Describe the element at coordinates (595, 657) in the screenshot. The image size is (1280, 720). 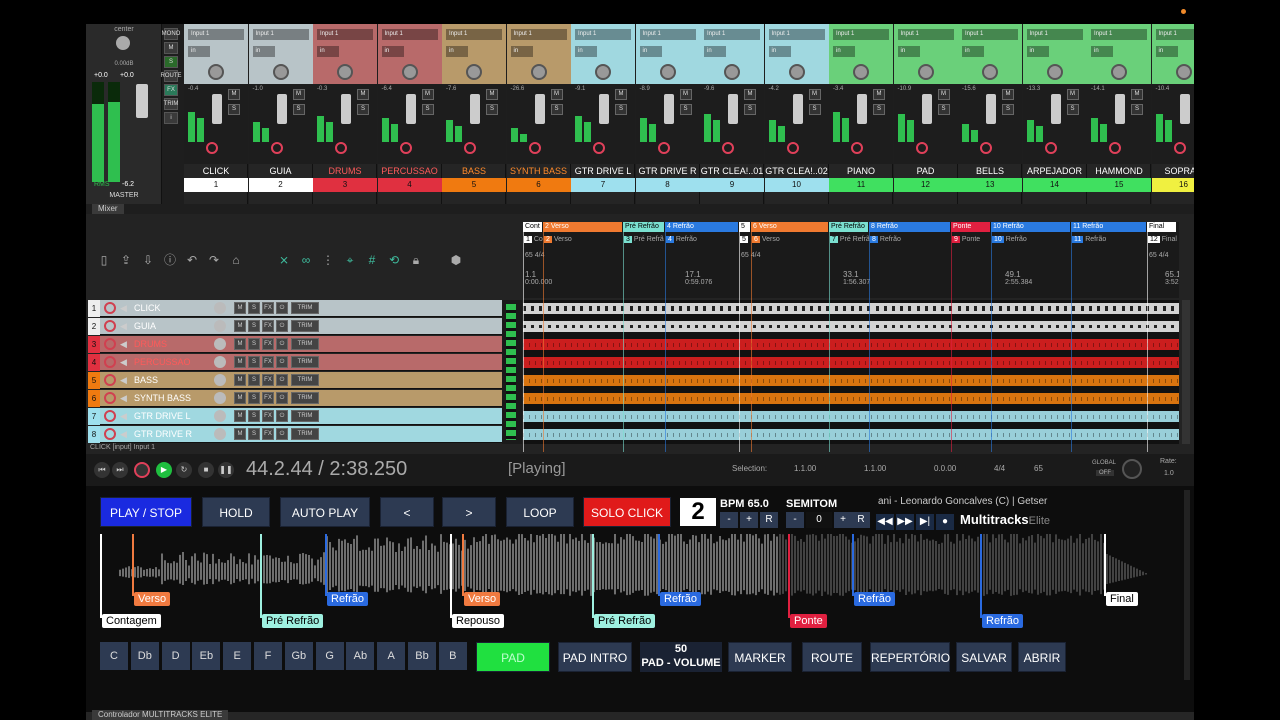
I see `pad-intro-button: PAD INTRO` at that location.